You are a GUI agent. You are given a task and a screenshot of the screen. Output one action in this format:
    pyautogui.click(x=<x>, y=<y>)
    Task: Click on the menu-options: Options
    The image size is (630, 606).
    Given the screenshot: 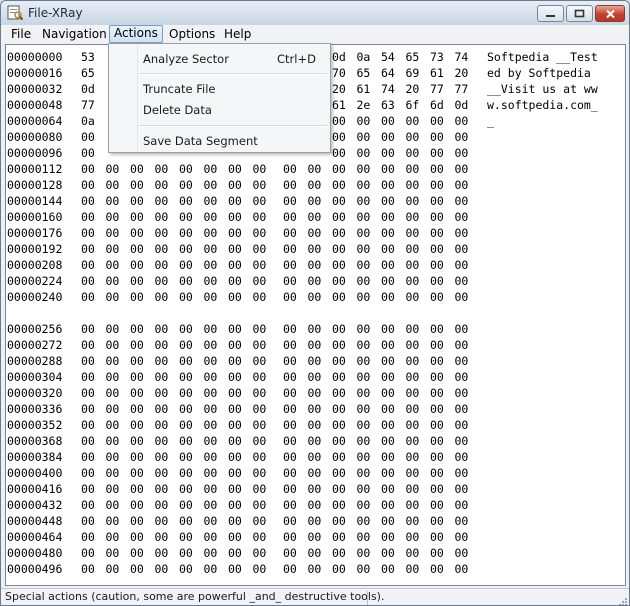 What is the action you would take?
    pyautogui.click(x=192, y=34)
    